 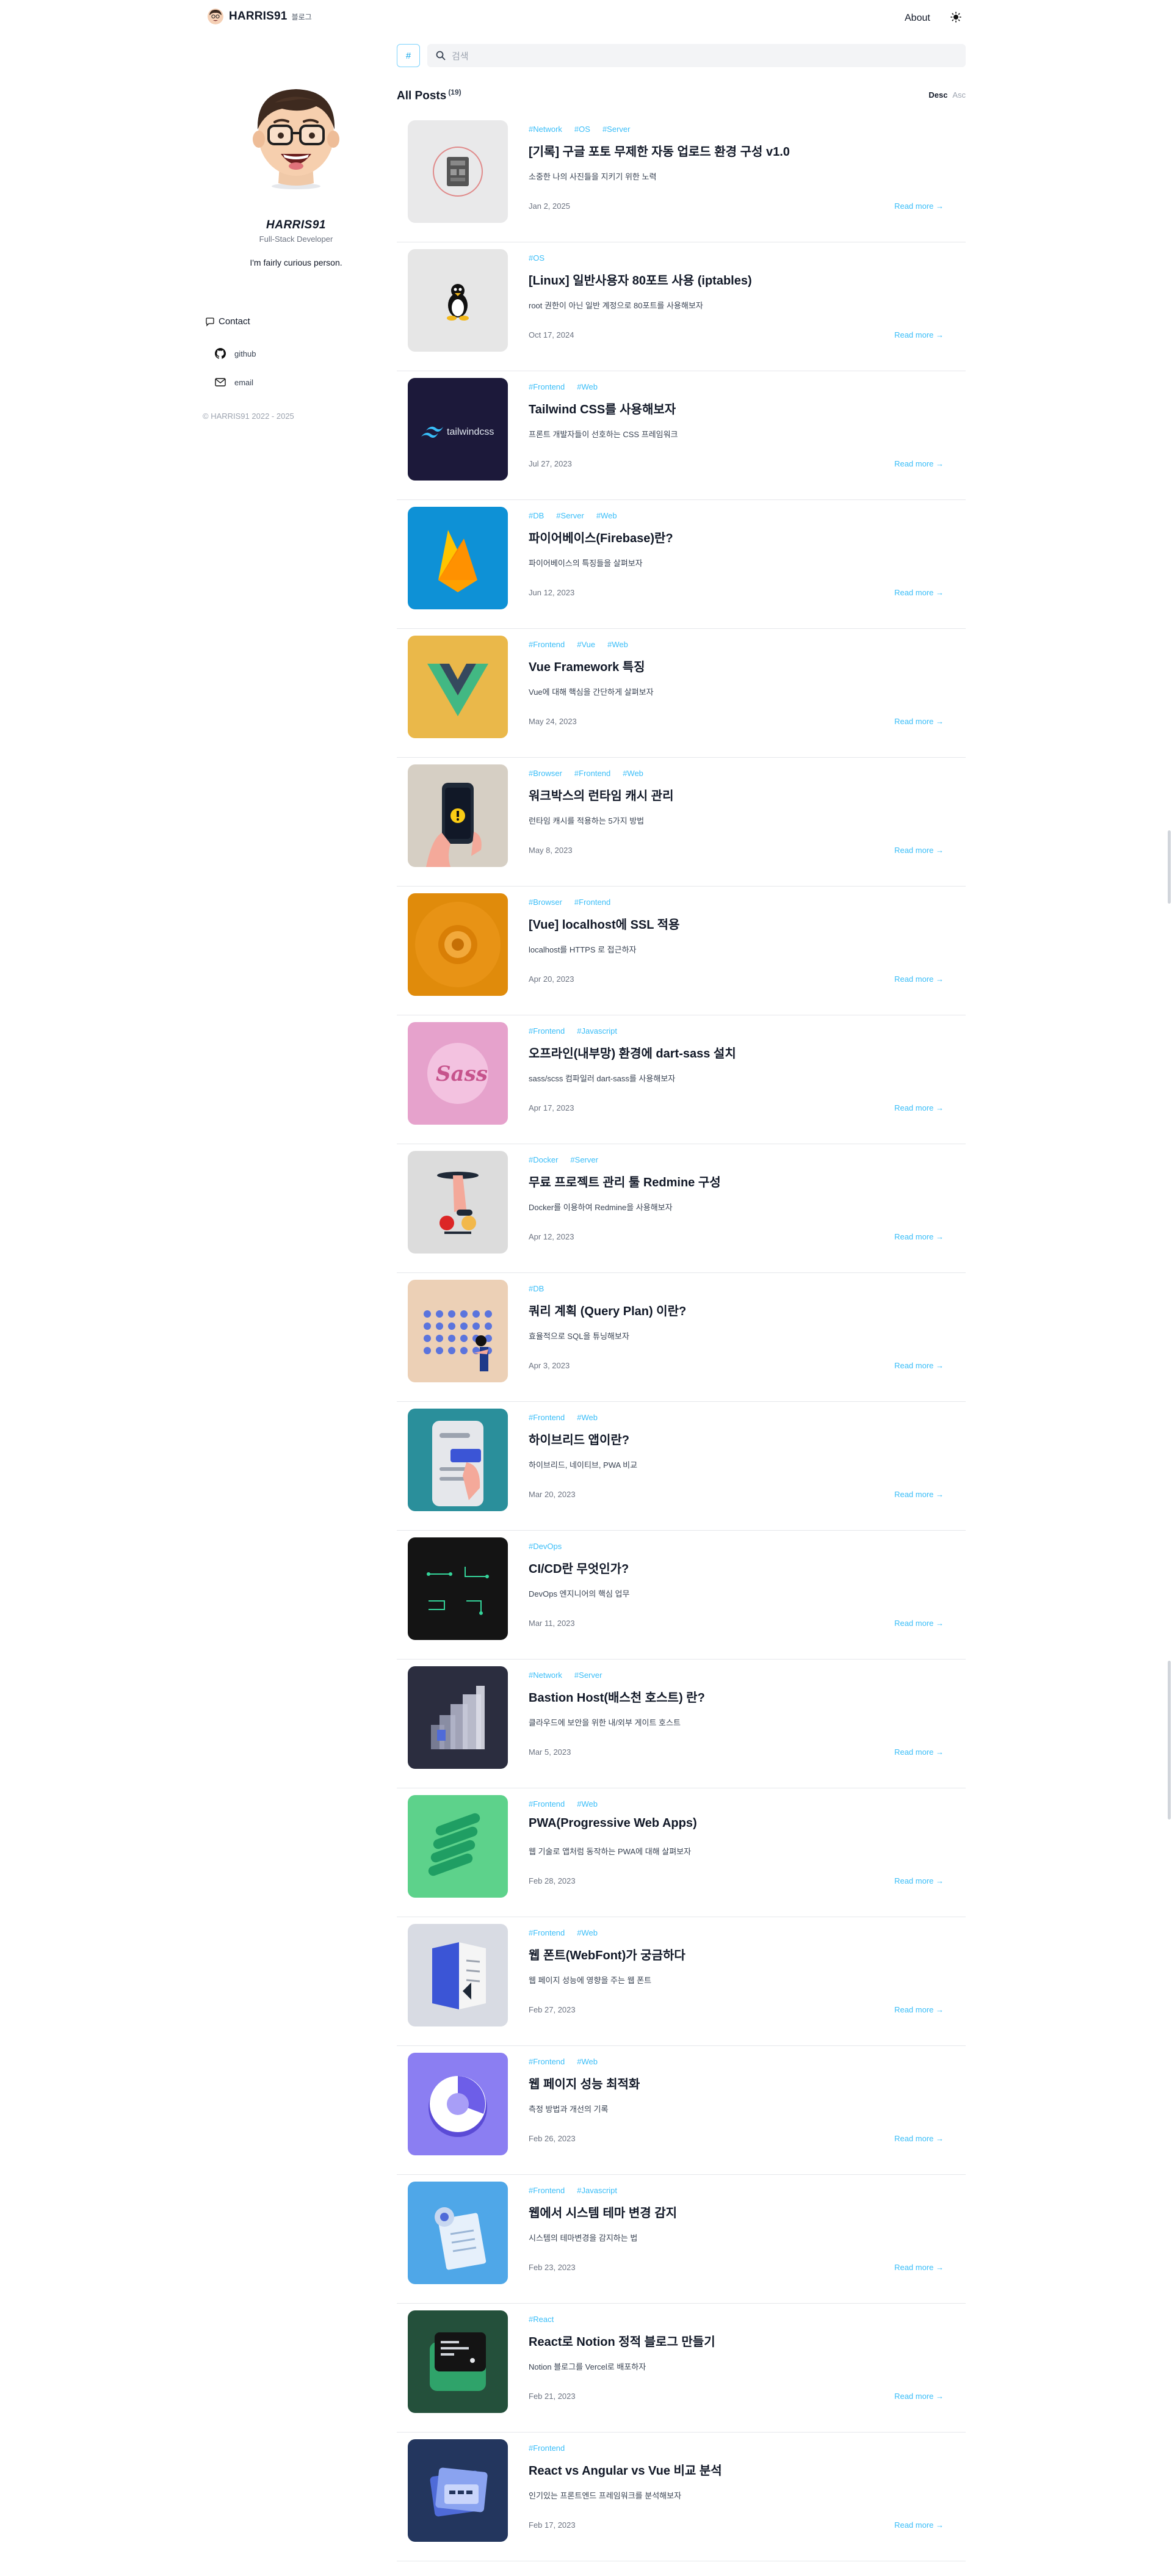 I want to click on post-title: 웹 페이지 성능 최적화, so click(x=727, y=2083).